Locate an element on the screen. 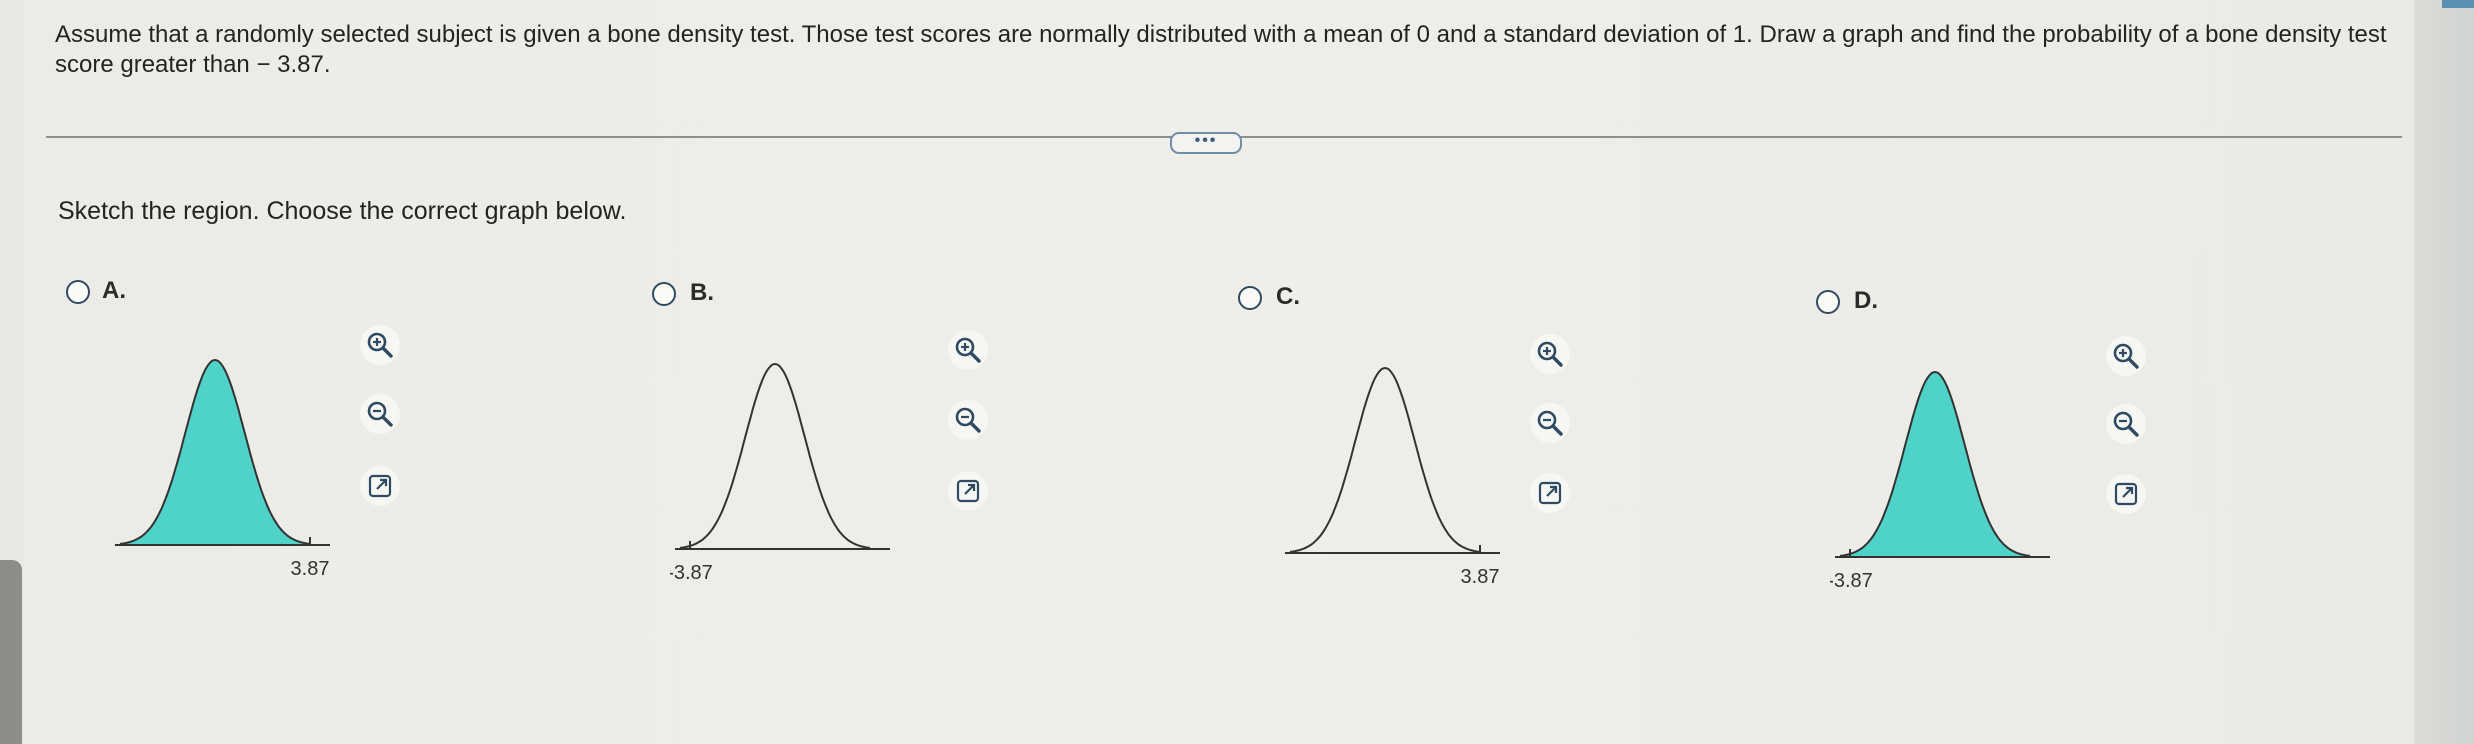 The image size is (2474, 744). scrollbar is located at coordinates (11, 652).